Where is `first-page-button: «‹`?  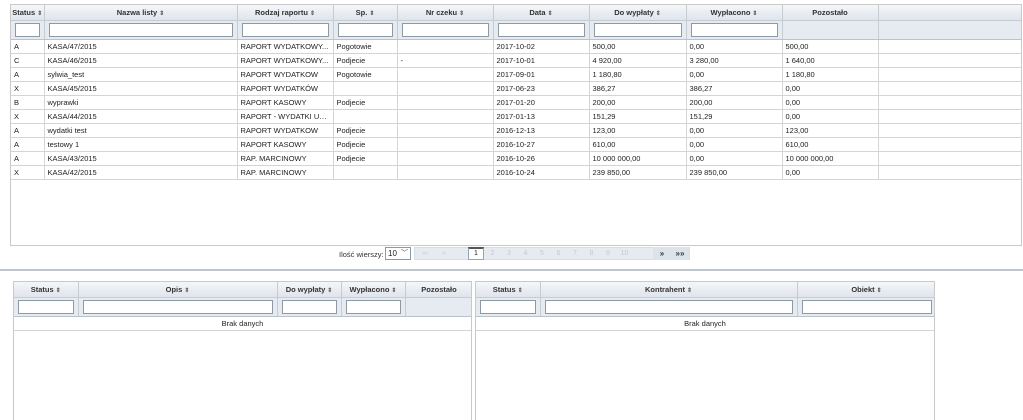
first-page-button: «‹ is located at coordinates (425, 253).